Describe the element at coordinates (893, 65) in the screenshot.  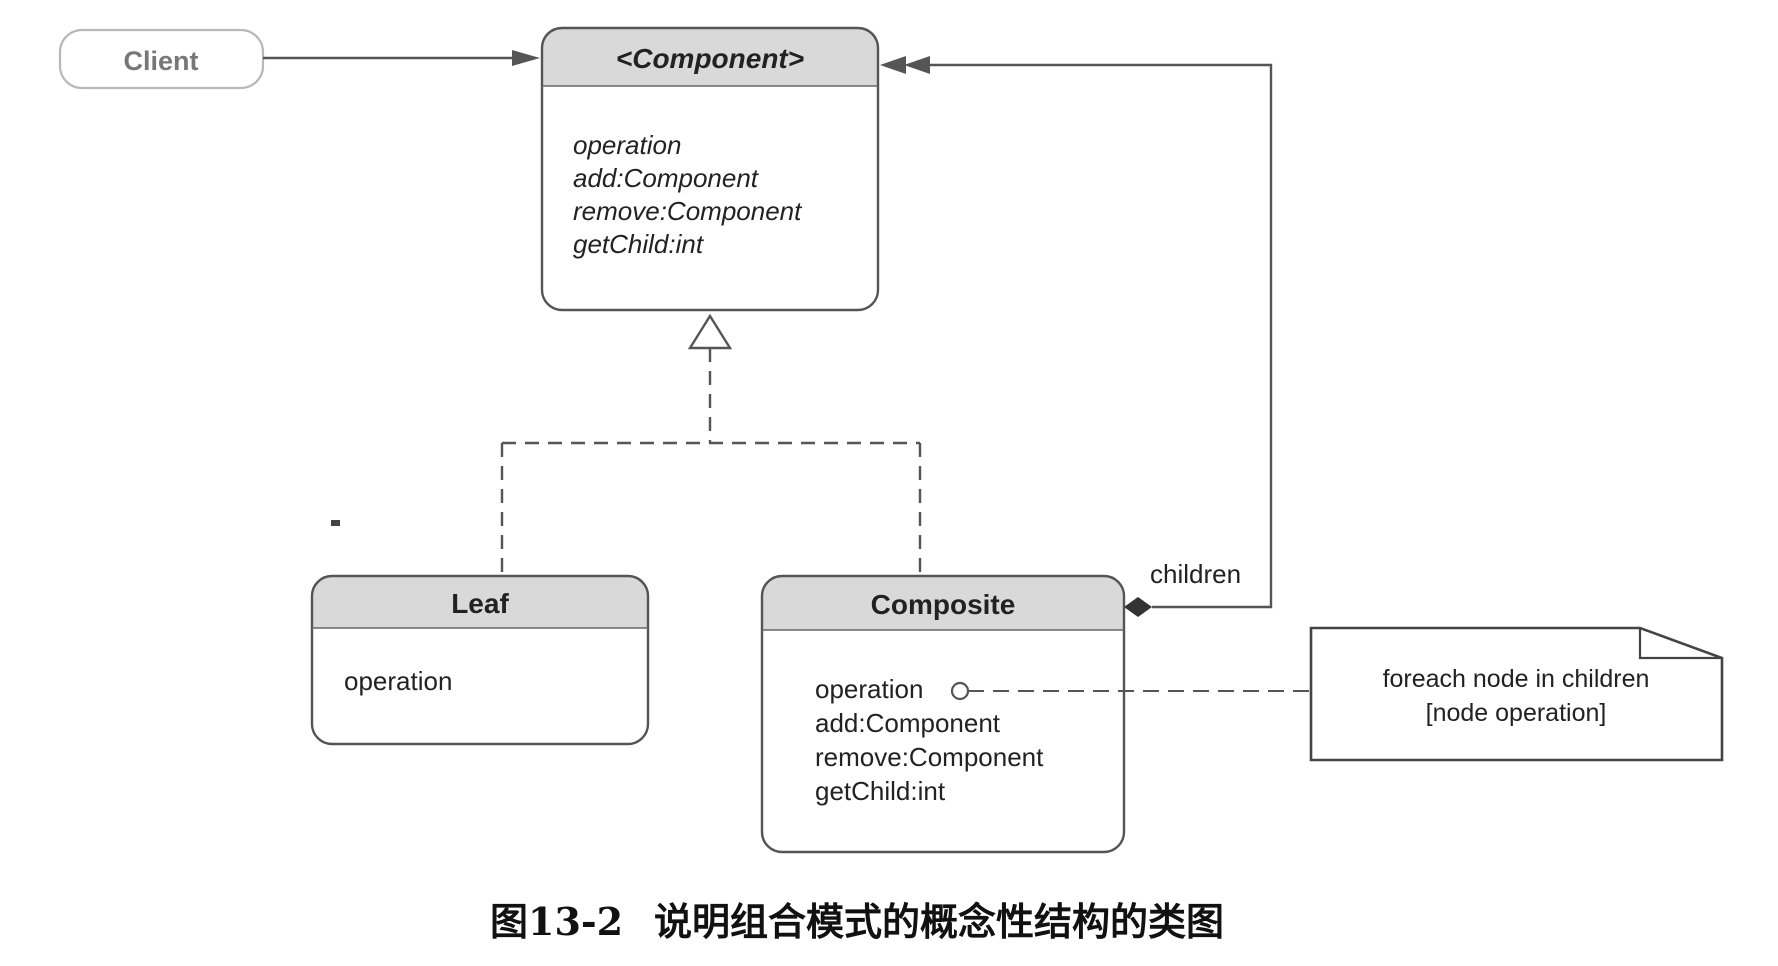
I see `double-arrowhead` at that location.